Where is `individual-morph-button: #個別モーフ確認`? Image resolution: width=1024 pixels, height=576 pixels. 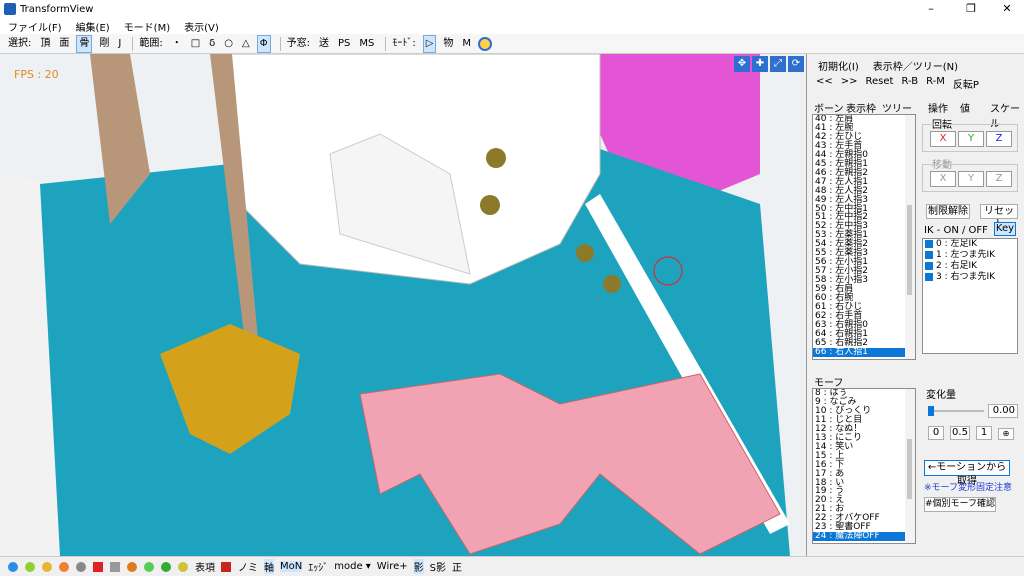
individual-morph-button: #個別モーフ確認 is located at coordinates (960, 504).